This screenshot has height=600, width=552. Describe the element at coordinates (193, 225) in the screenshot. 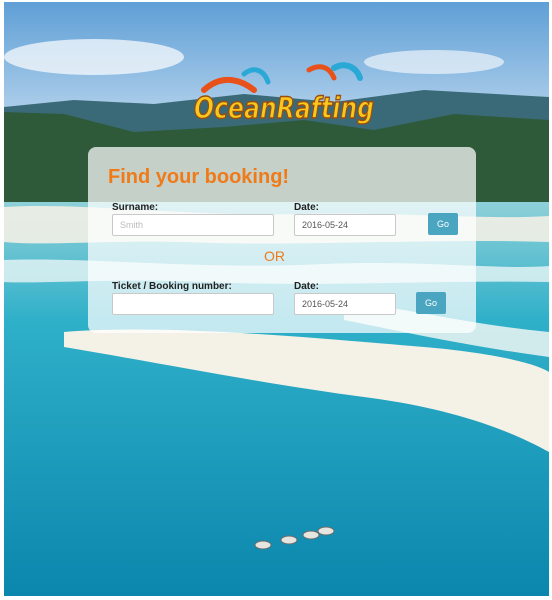

I see `surname-input` at that location.